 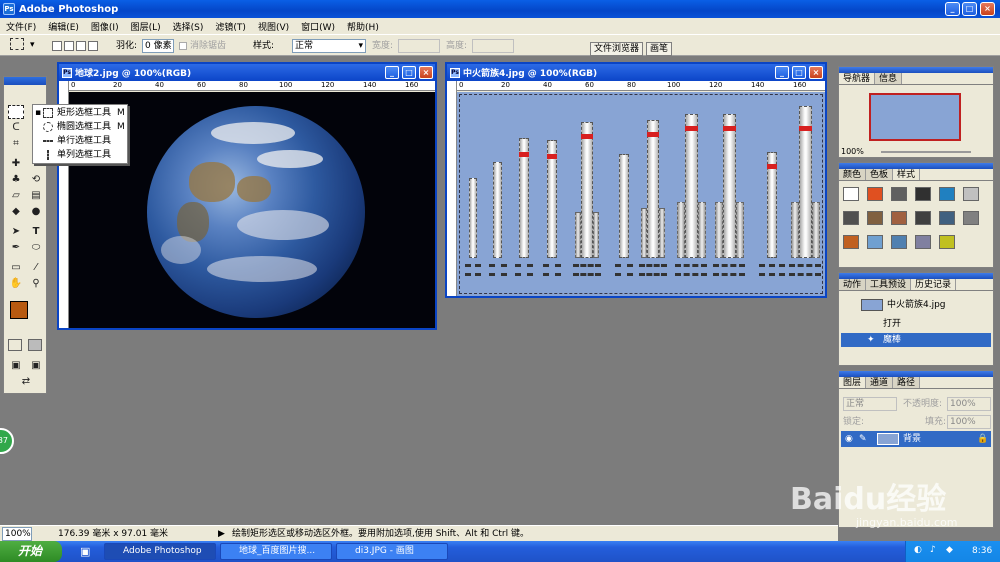 What do you see at coordinates (158, 46) in the screenshot?
I see `feather-input: 0 像素` at bounding box center [158, 46].